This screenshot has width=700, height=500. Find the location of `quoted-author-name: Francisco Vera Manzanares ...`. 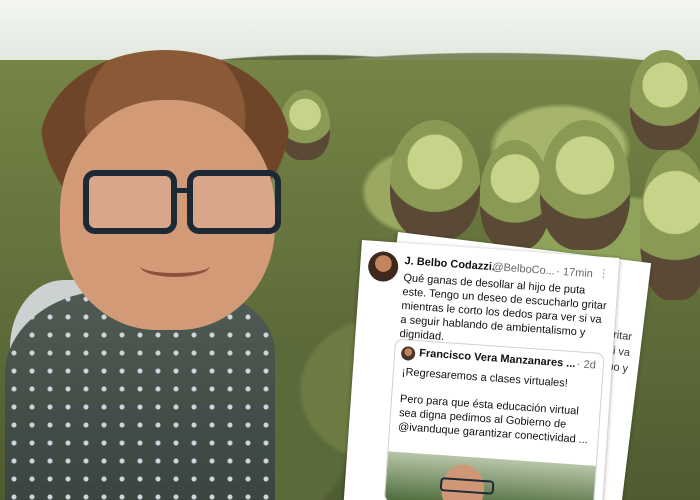

quoted-author-name: Francisco Vera Manzanares ... is located at coordinates (497, 359).